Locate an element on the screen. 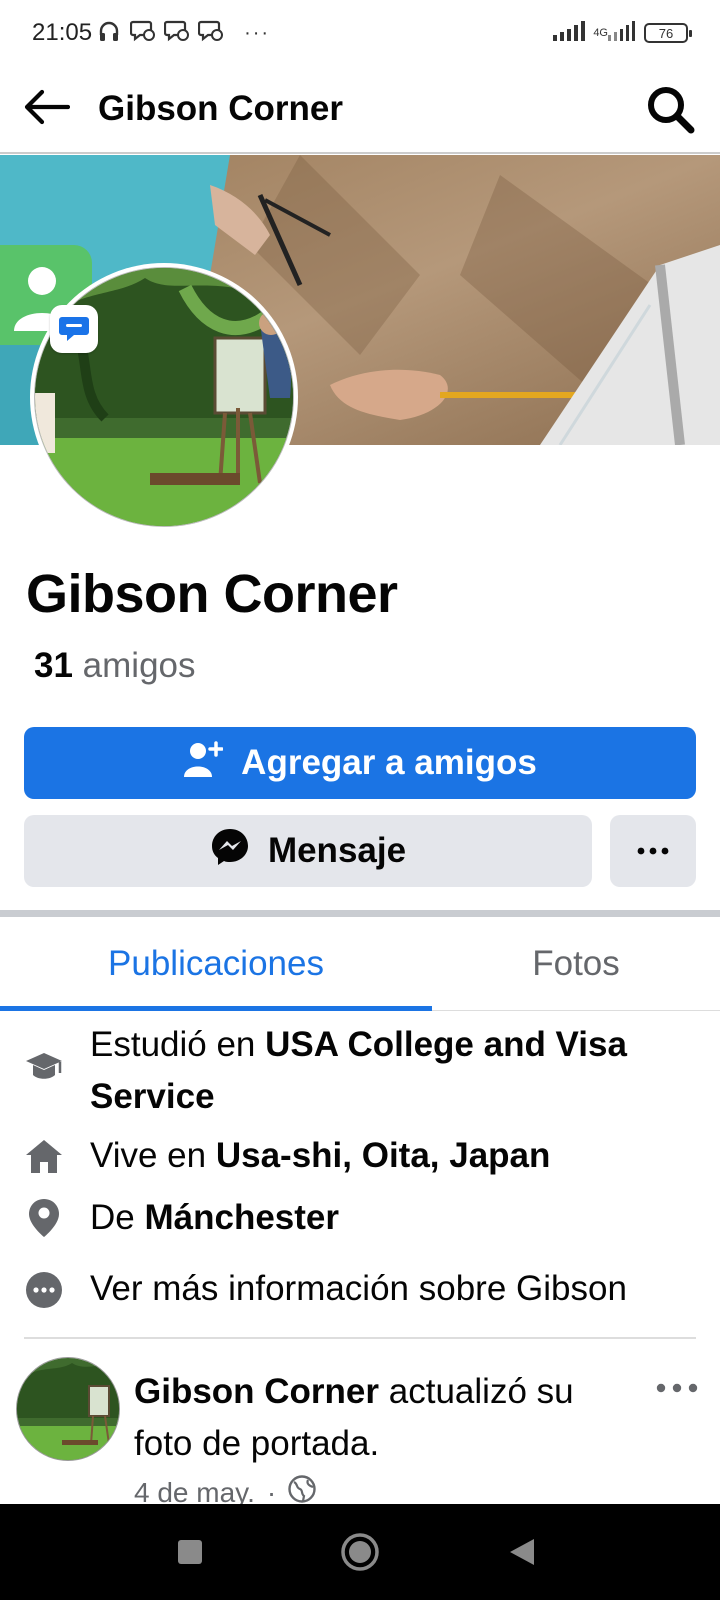 Image resolution: width=720 pixels, height=1600 pixels. status-bar: 21:05 ··· 4G 76 is located at coordinates (360, 33).